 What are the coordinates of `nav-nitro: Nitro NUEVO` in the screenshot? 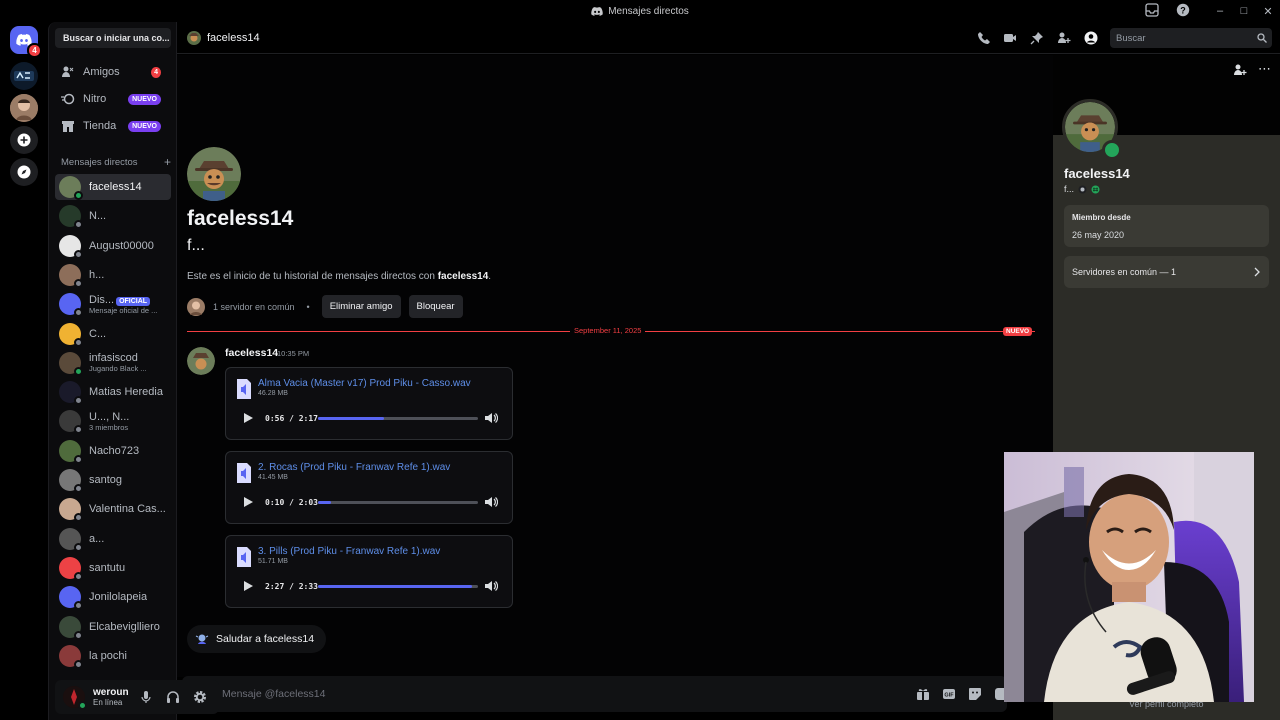 It's located at (113, 99).